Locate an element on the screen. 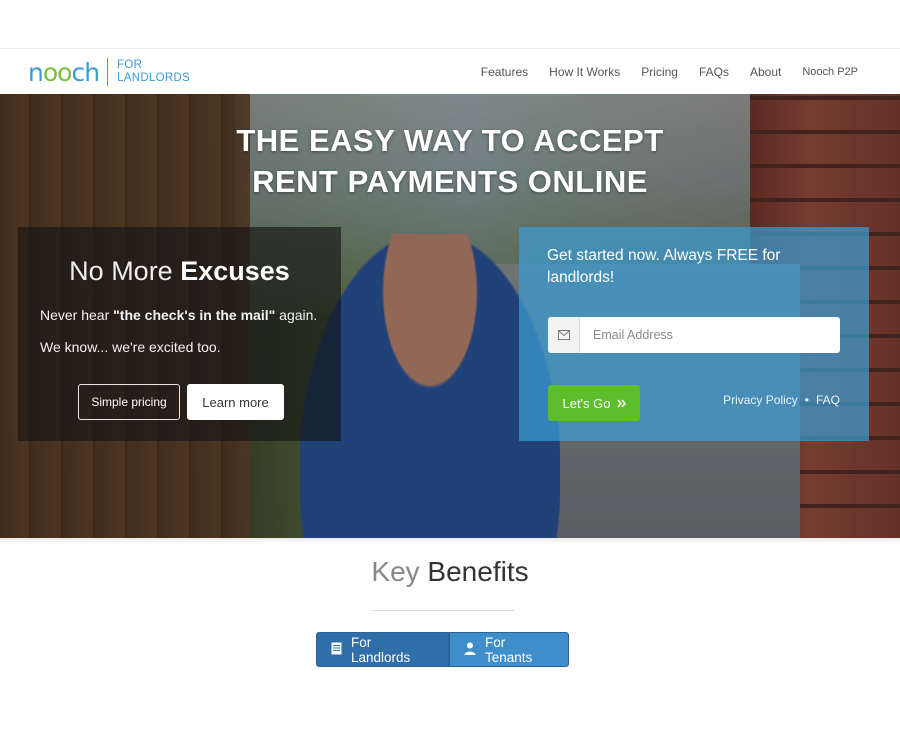 The width and height of the screenshot is (900, 750). nav-link-nooch-p2p: Nooch P2P is located at coordinates (830, 72).